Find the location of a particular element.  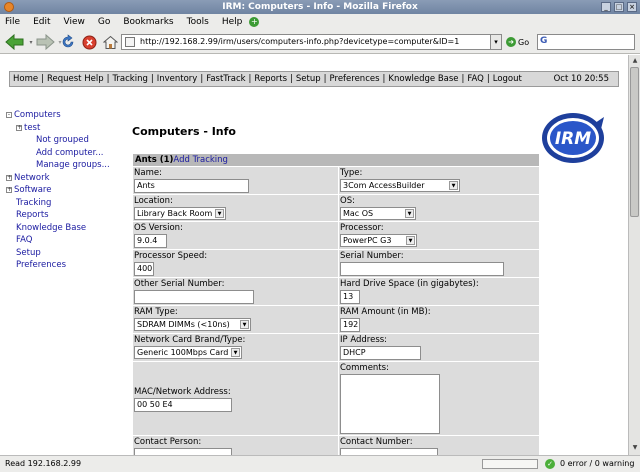

selected-value: Generic 100Mbps Card is located at coordinates (183, 352).